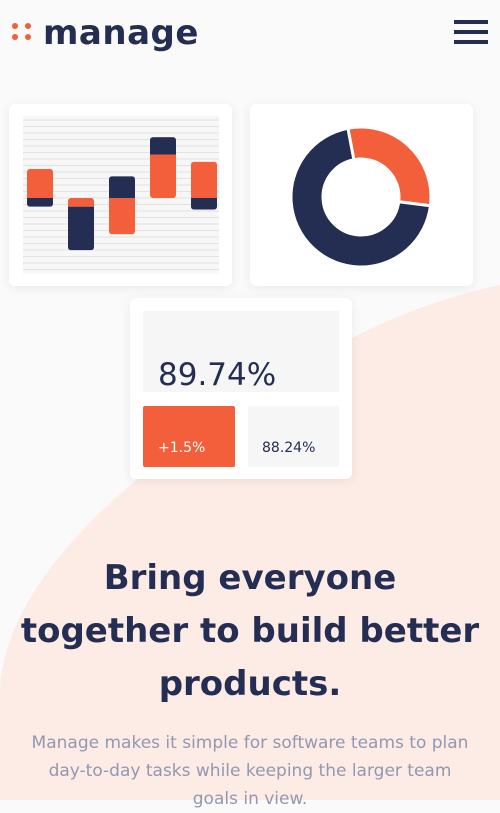 The image size is (500, 813). I want to click on stat-secondary-value: 88.24%, so click(289, 448).